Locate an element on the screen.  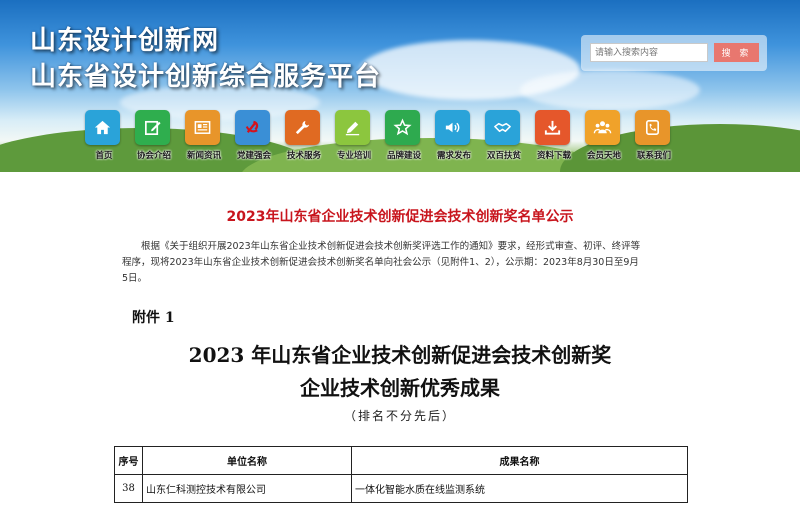
header-index: 序号 is located at coordinates (128, 460).